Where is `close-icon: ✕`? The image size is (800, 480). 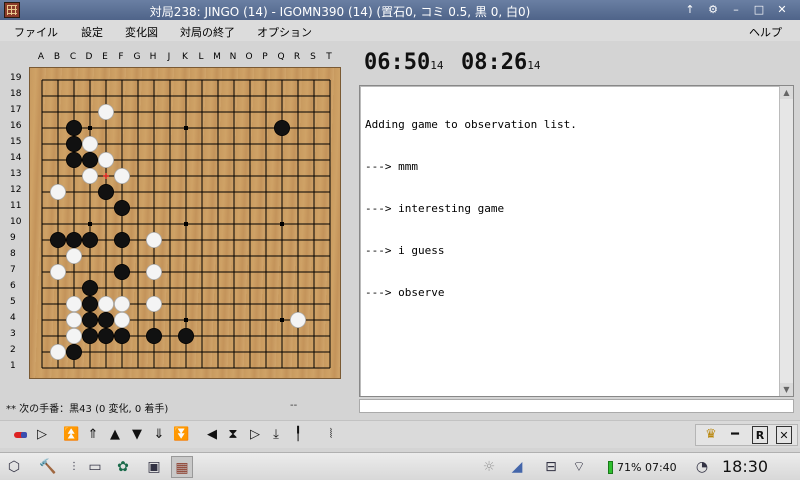 close-icon: ✕ is located at coordinates (782, 10).